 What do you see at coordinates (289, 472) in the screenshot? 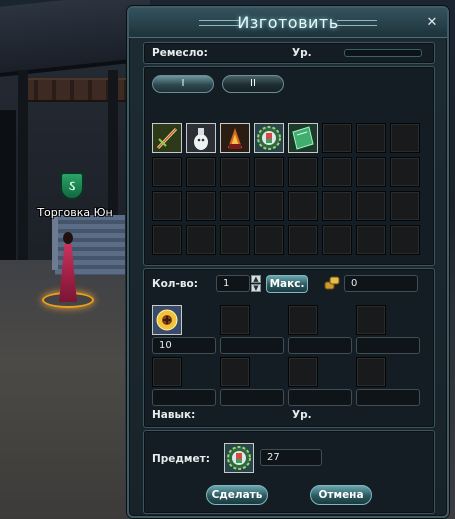
I see `result-panel: Предмет: 27 Сделать Отмена` at bounding box center [289, 472].